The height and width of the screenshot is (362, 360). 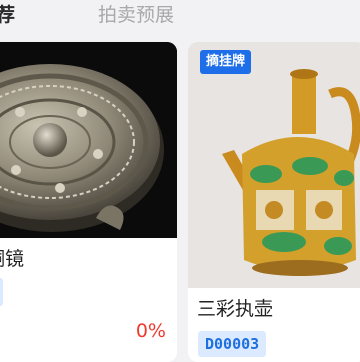 What do you see at coordinates (12, 259) in the screenshot?
I see `product-title: 铜镜` at bounding box center [12, 259].